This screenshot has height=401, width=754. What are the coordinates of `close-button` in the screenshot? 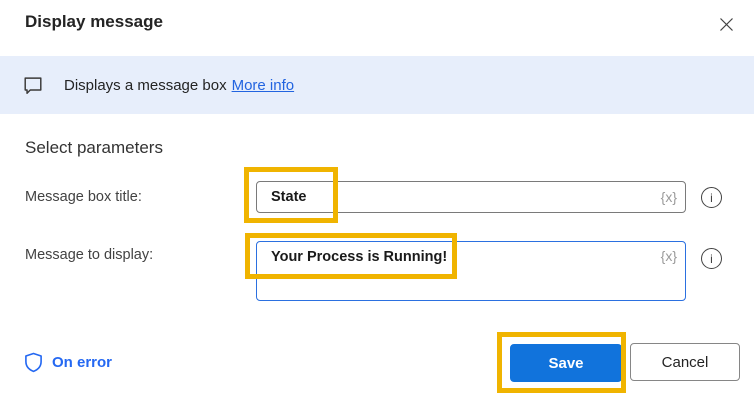 It's located at (726, 24).